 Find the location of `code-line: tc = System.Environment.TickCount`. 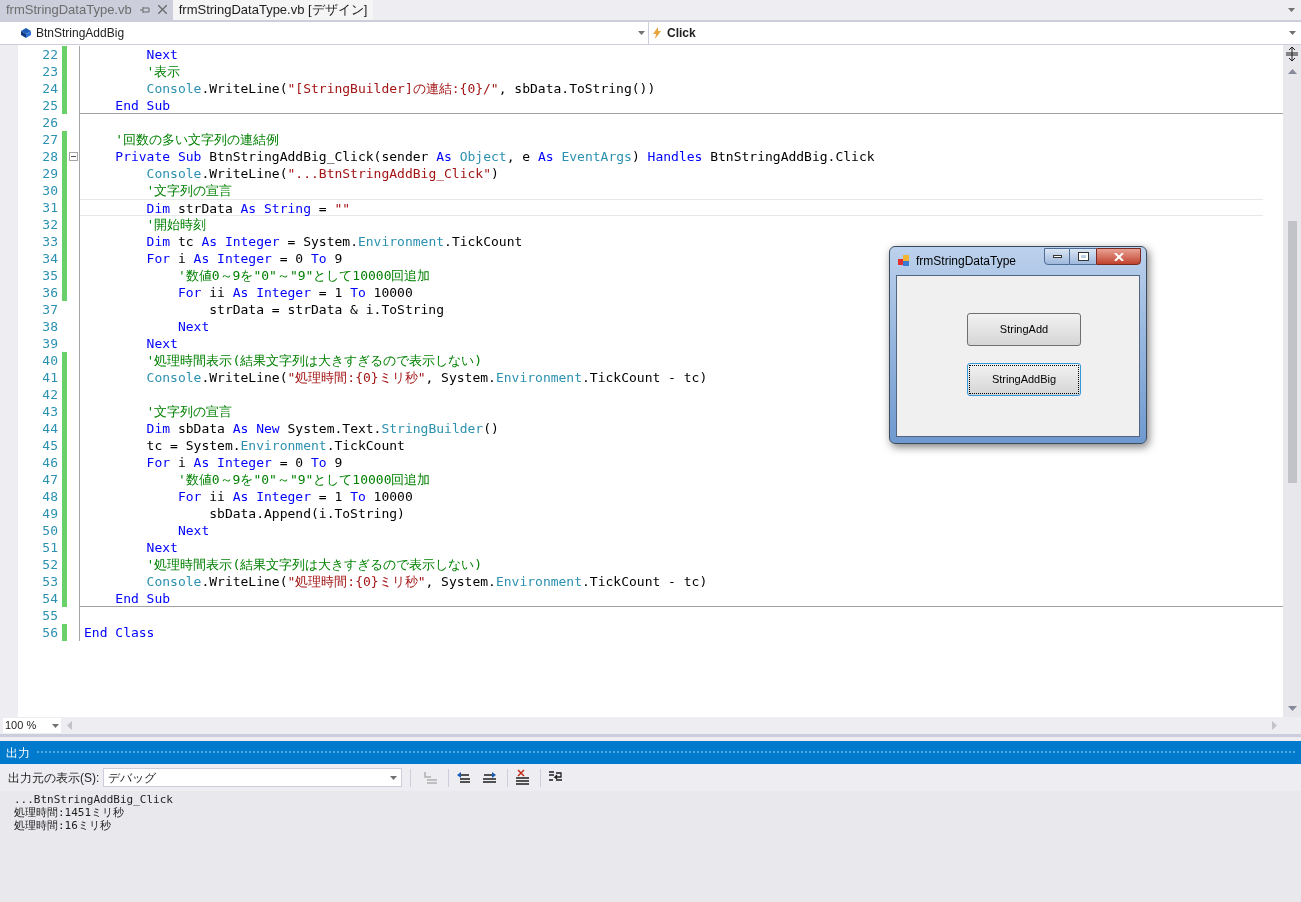

code-line: tc = System.Environment.TickCount is located at coordinates (275, 445).